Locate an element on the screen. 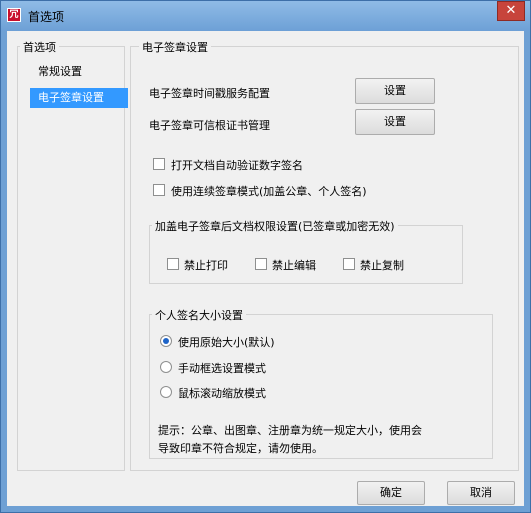 This screenshot has width=531, height=513. app-icon: 冗 is located at coordinates (14, 15).